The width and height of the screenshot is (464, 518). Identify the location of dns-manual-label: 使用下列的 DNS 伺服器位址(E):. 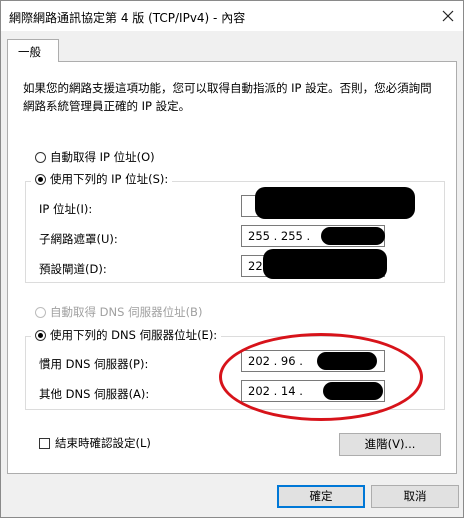
(134, 335).